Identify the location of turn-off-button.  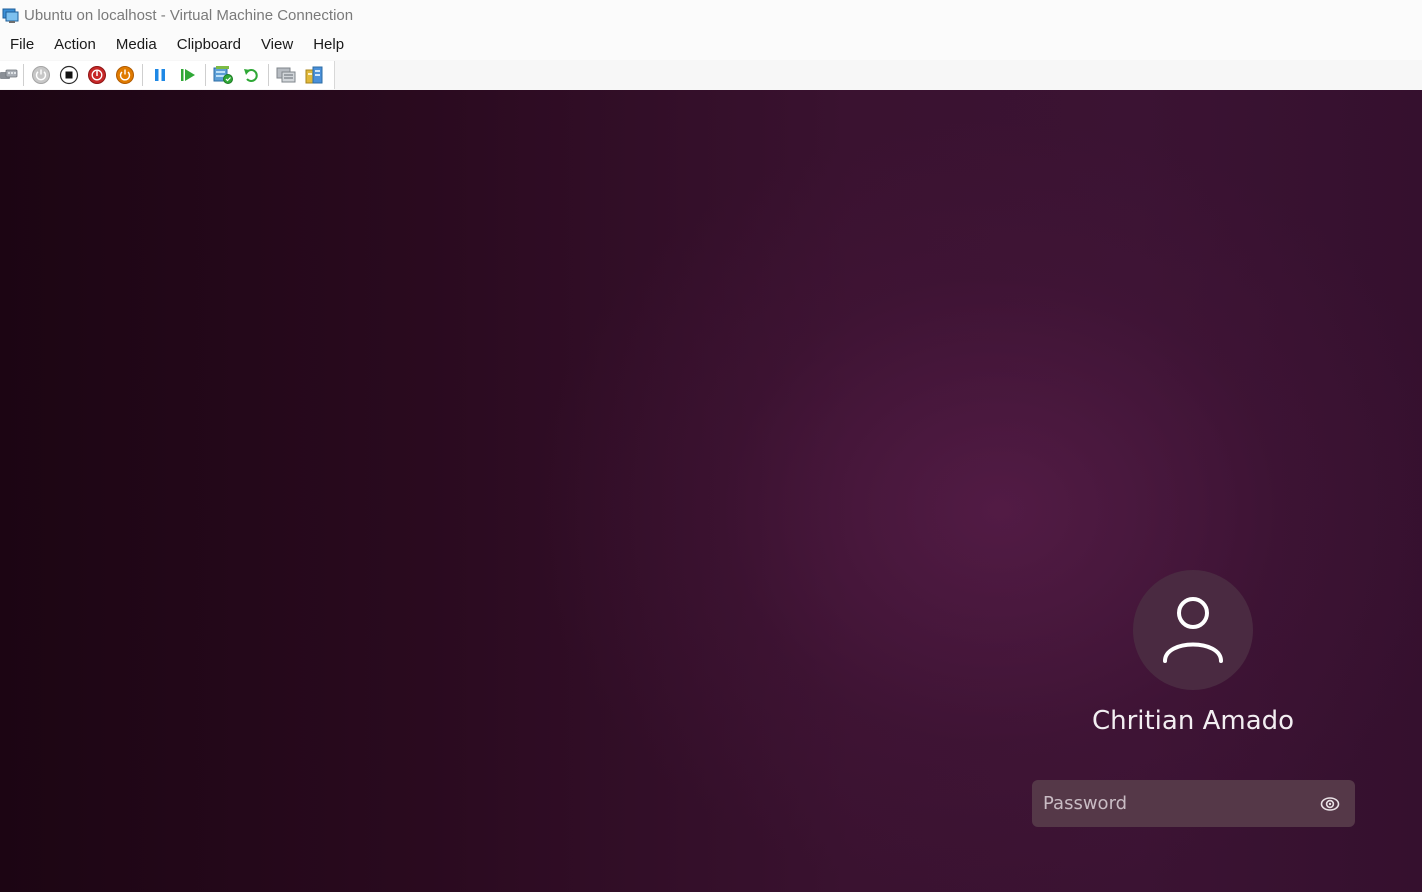
(69, 75).